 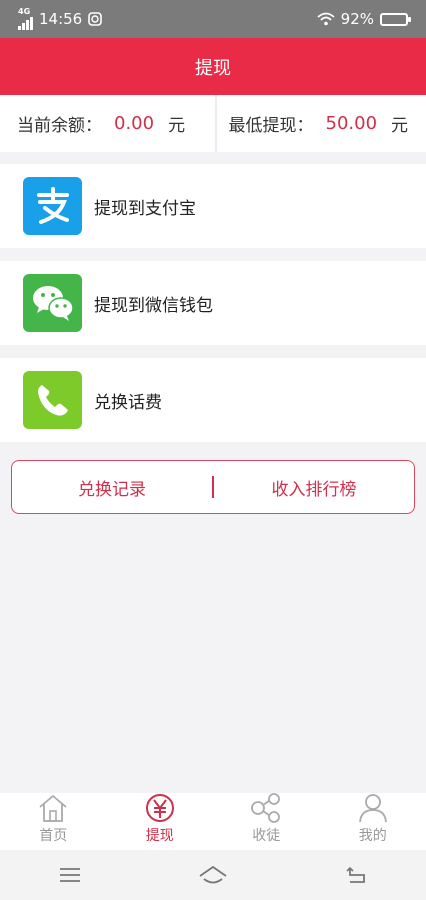 What do you see at coordinates (356, 875) in the screenshot?
I see `back-icon` at bounding box center [356, 875].